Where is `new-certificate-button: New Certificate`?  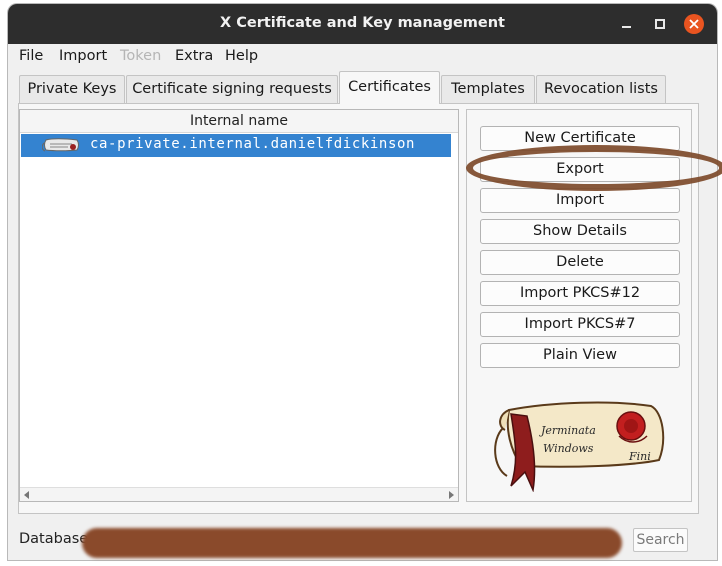 new-certificate-button: New Certificate is located at coordinates (580, 138).